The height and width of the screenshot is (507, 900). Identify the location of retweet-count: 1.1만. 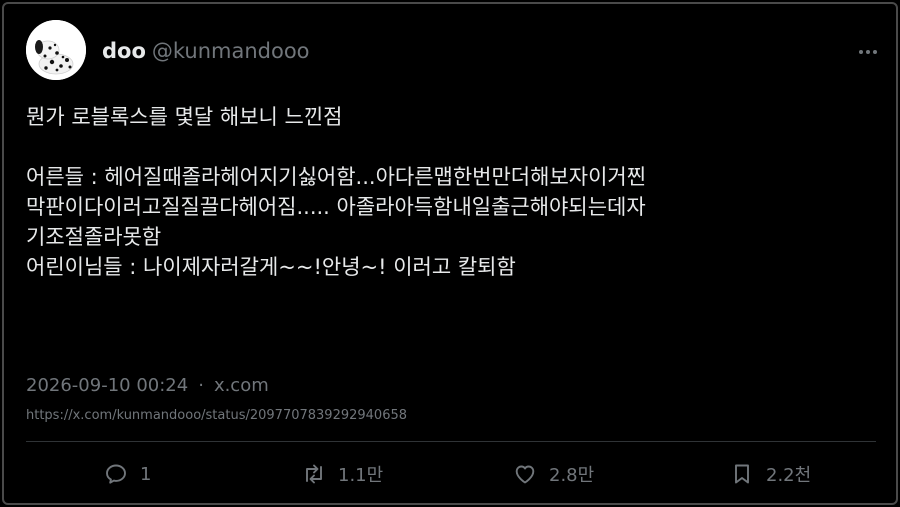
(361, 475).